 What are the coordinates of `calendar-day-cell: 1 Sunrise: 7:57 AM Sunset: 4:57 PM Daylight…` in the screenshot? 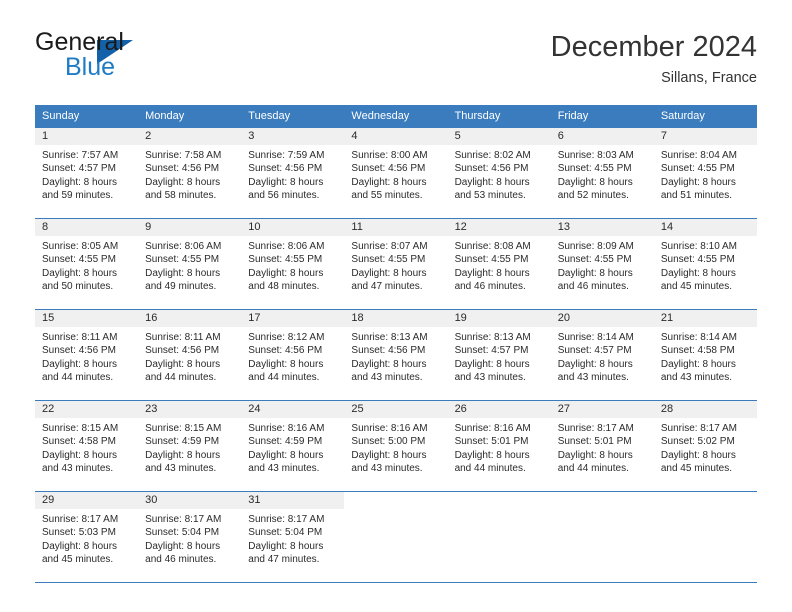 It's located at (87, 173).